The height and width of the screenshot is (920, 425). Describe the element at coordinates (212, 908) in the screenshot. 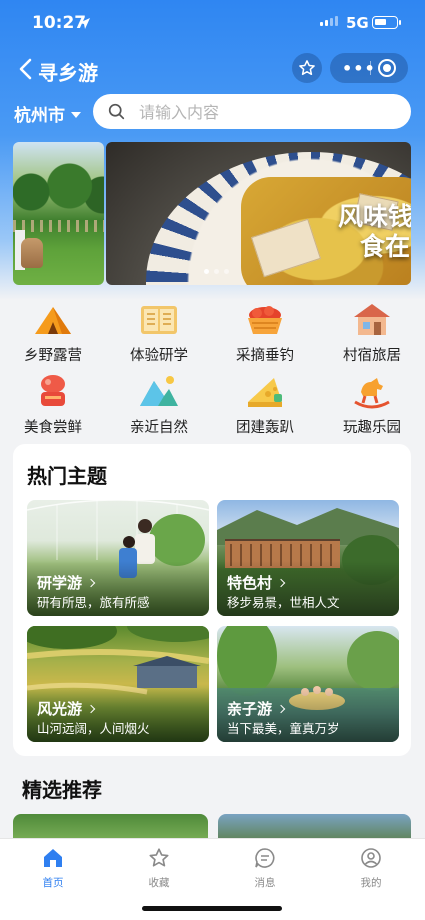

I see `home-indicator` at that location.